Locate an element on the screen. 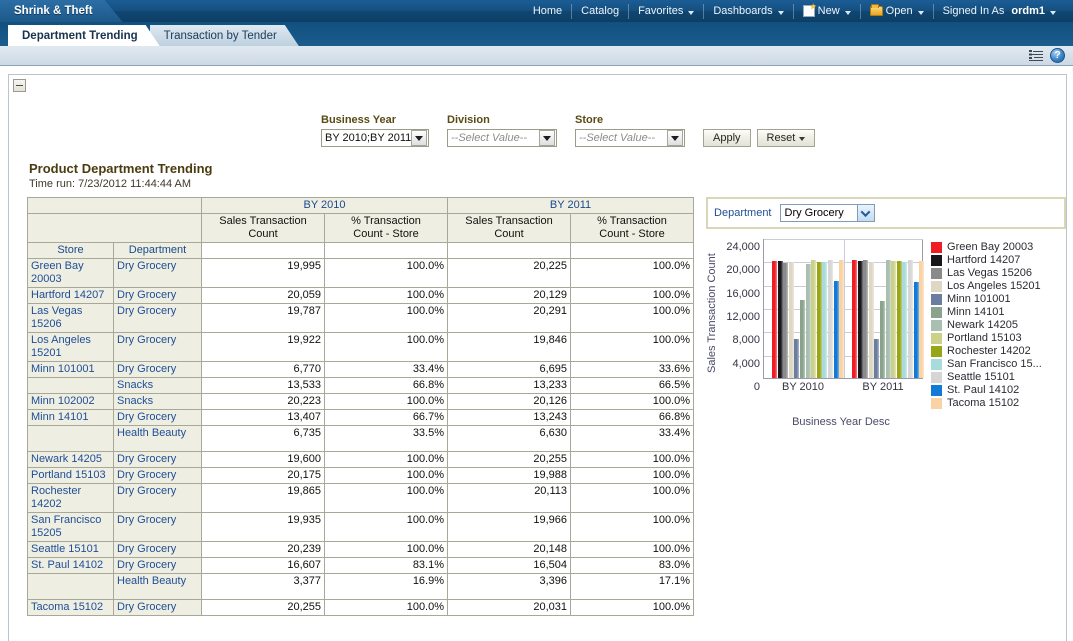 This screenshot has width=1073, height=641. cell-store: Green Bay 20003 is located at coordinates (70, 273).